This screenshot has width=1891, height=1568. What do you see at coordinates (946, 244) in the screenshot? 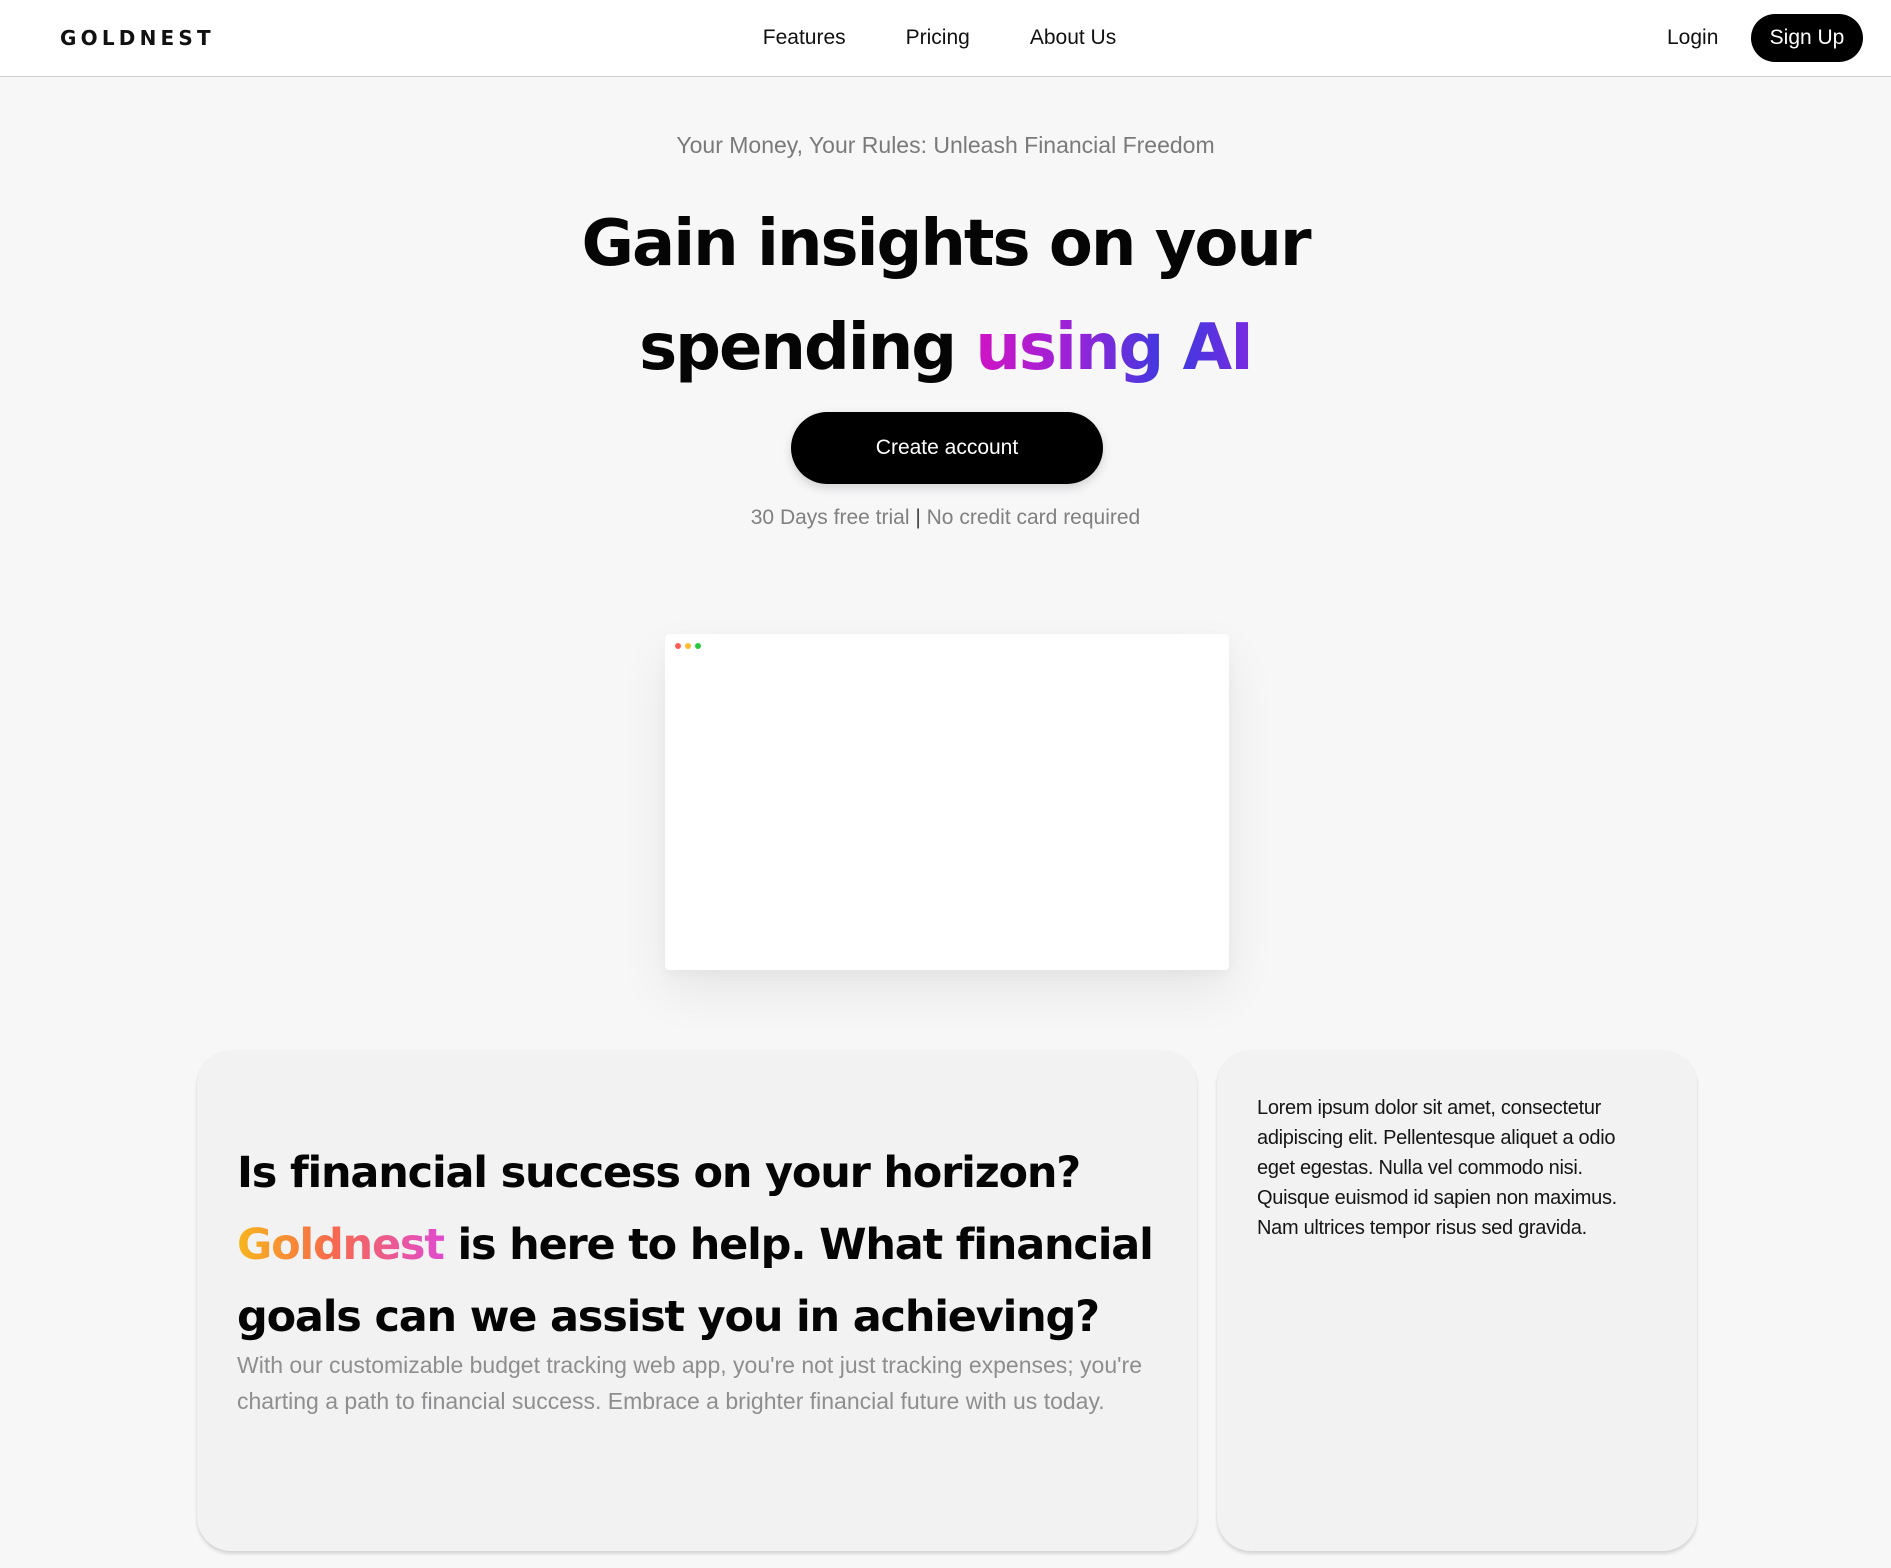
I see `hero-headline-line1: Gain insights on your` at bounding box center [946, 244].